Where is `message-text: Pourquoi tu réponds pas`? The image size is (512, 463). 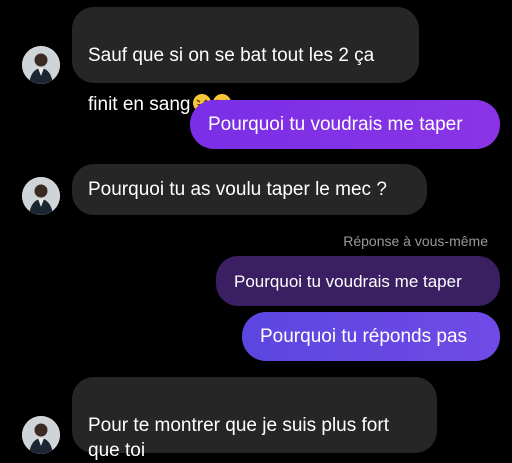 message-text: Pourquoi tu réponds pas is located at coordinates (364, 336).